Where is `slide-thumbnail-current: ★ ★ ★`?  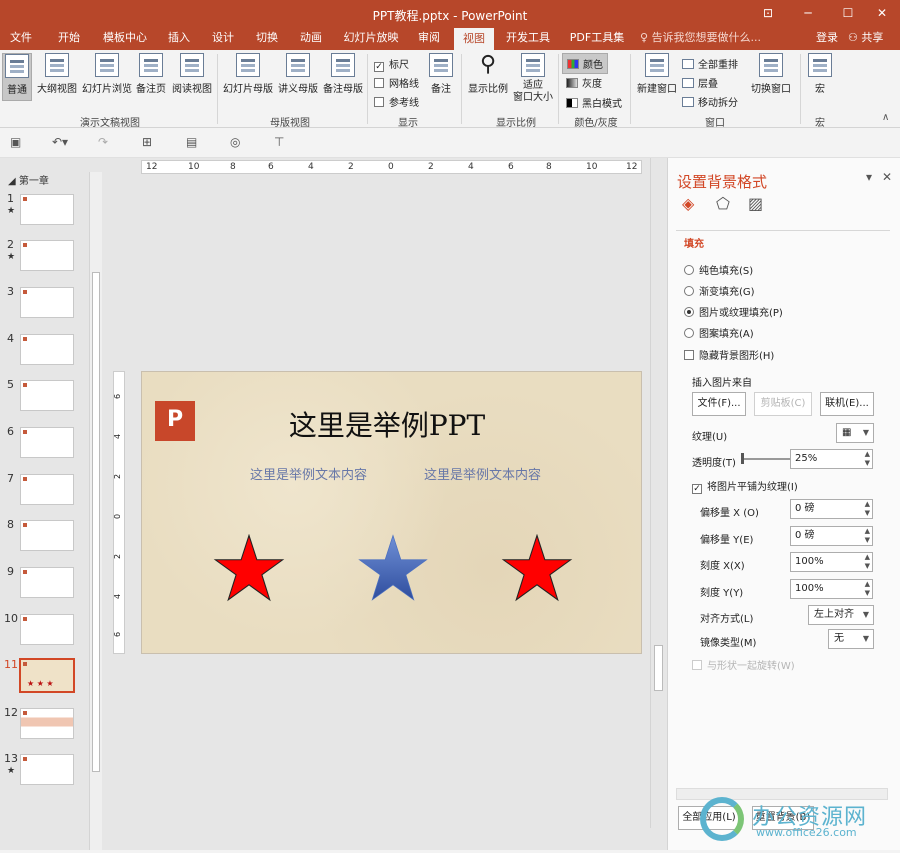 slide-thumbnail-current: ★ ★ ★ is located at coordinates (47, 675).